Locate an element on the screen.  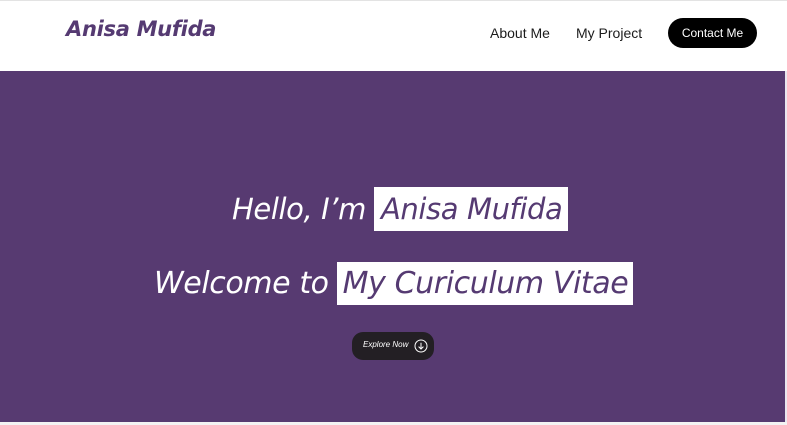
greeting-name-highlight: Anisa Mufida is located at coordinates (471, 209).